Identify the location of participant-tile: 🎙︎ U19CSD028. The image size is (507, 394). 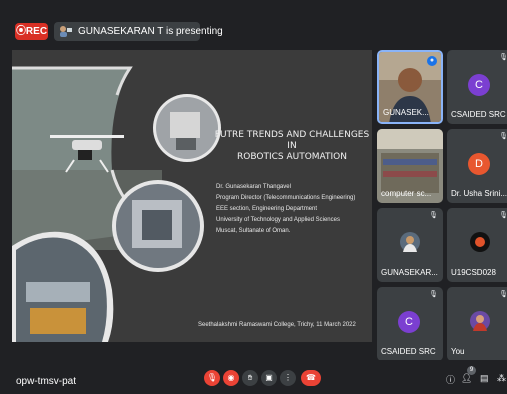
(477, 245).